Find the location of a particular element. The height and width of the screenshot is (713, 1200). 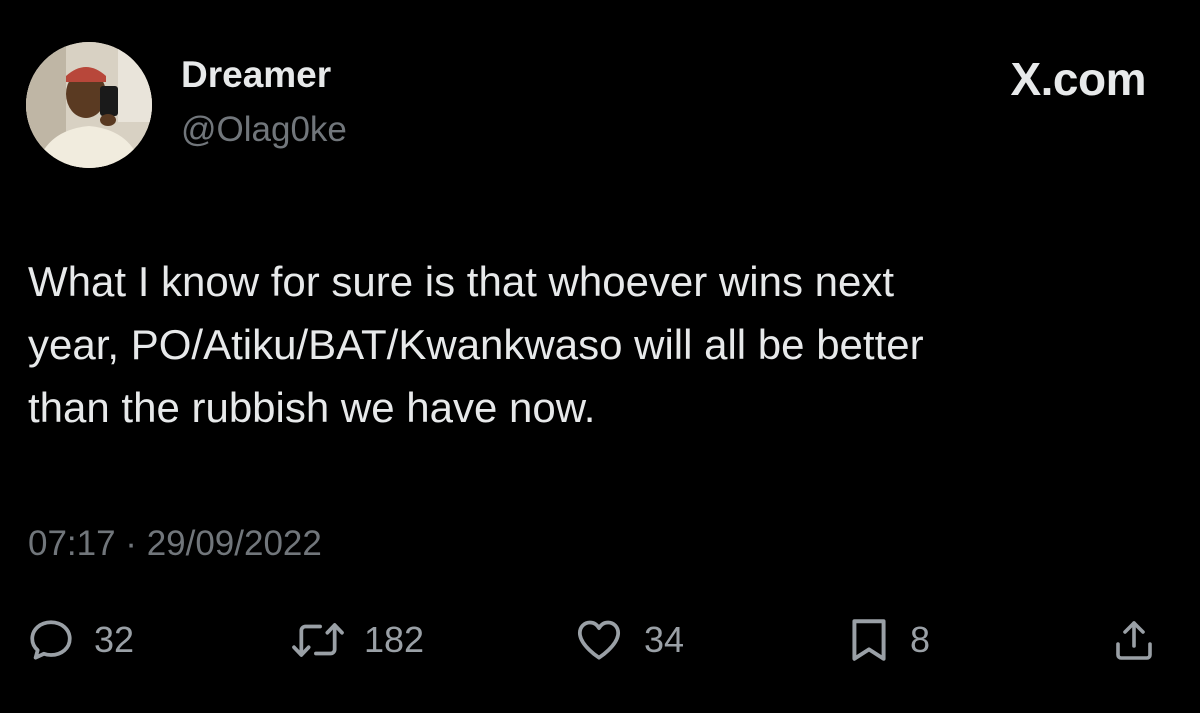

heart-icon is located at coordinates (599, 640).